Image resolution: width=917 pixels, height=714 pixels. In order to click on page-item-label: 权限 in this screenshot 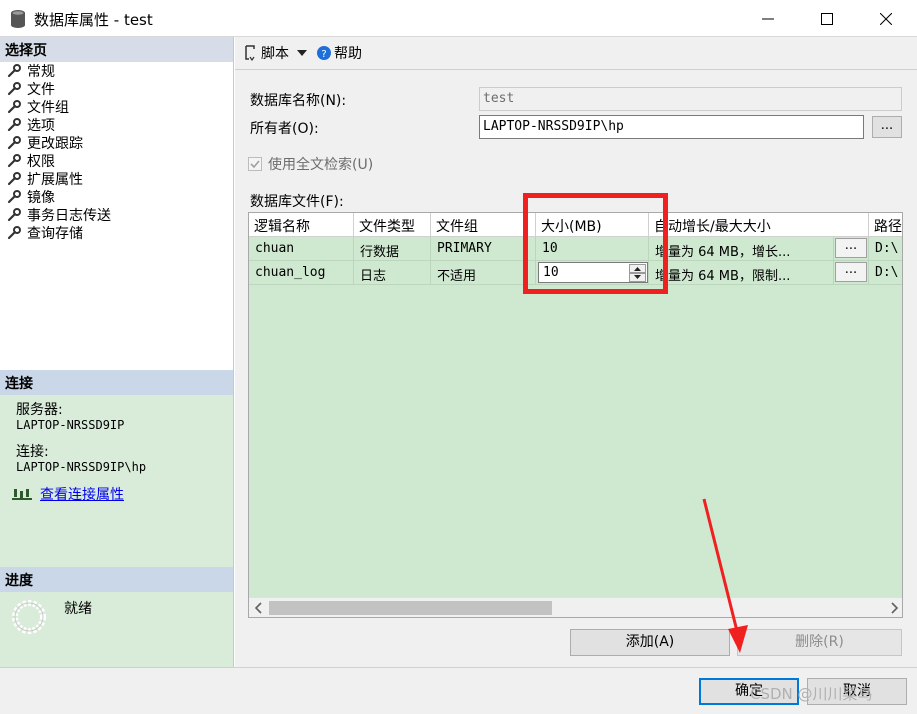, I will do `click(41, 162)`.